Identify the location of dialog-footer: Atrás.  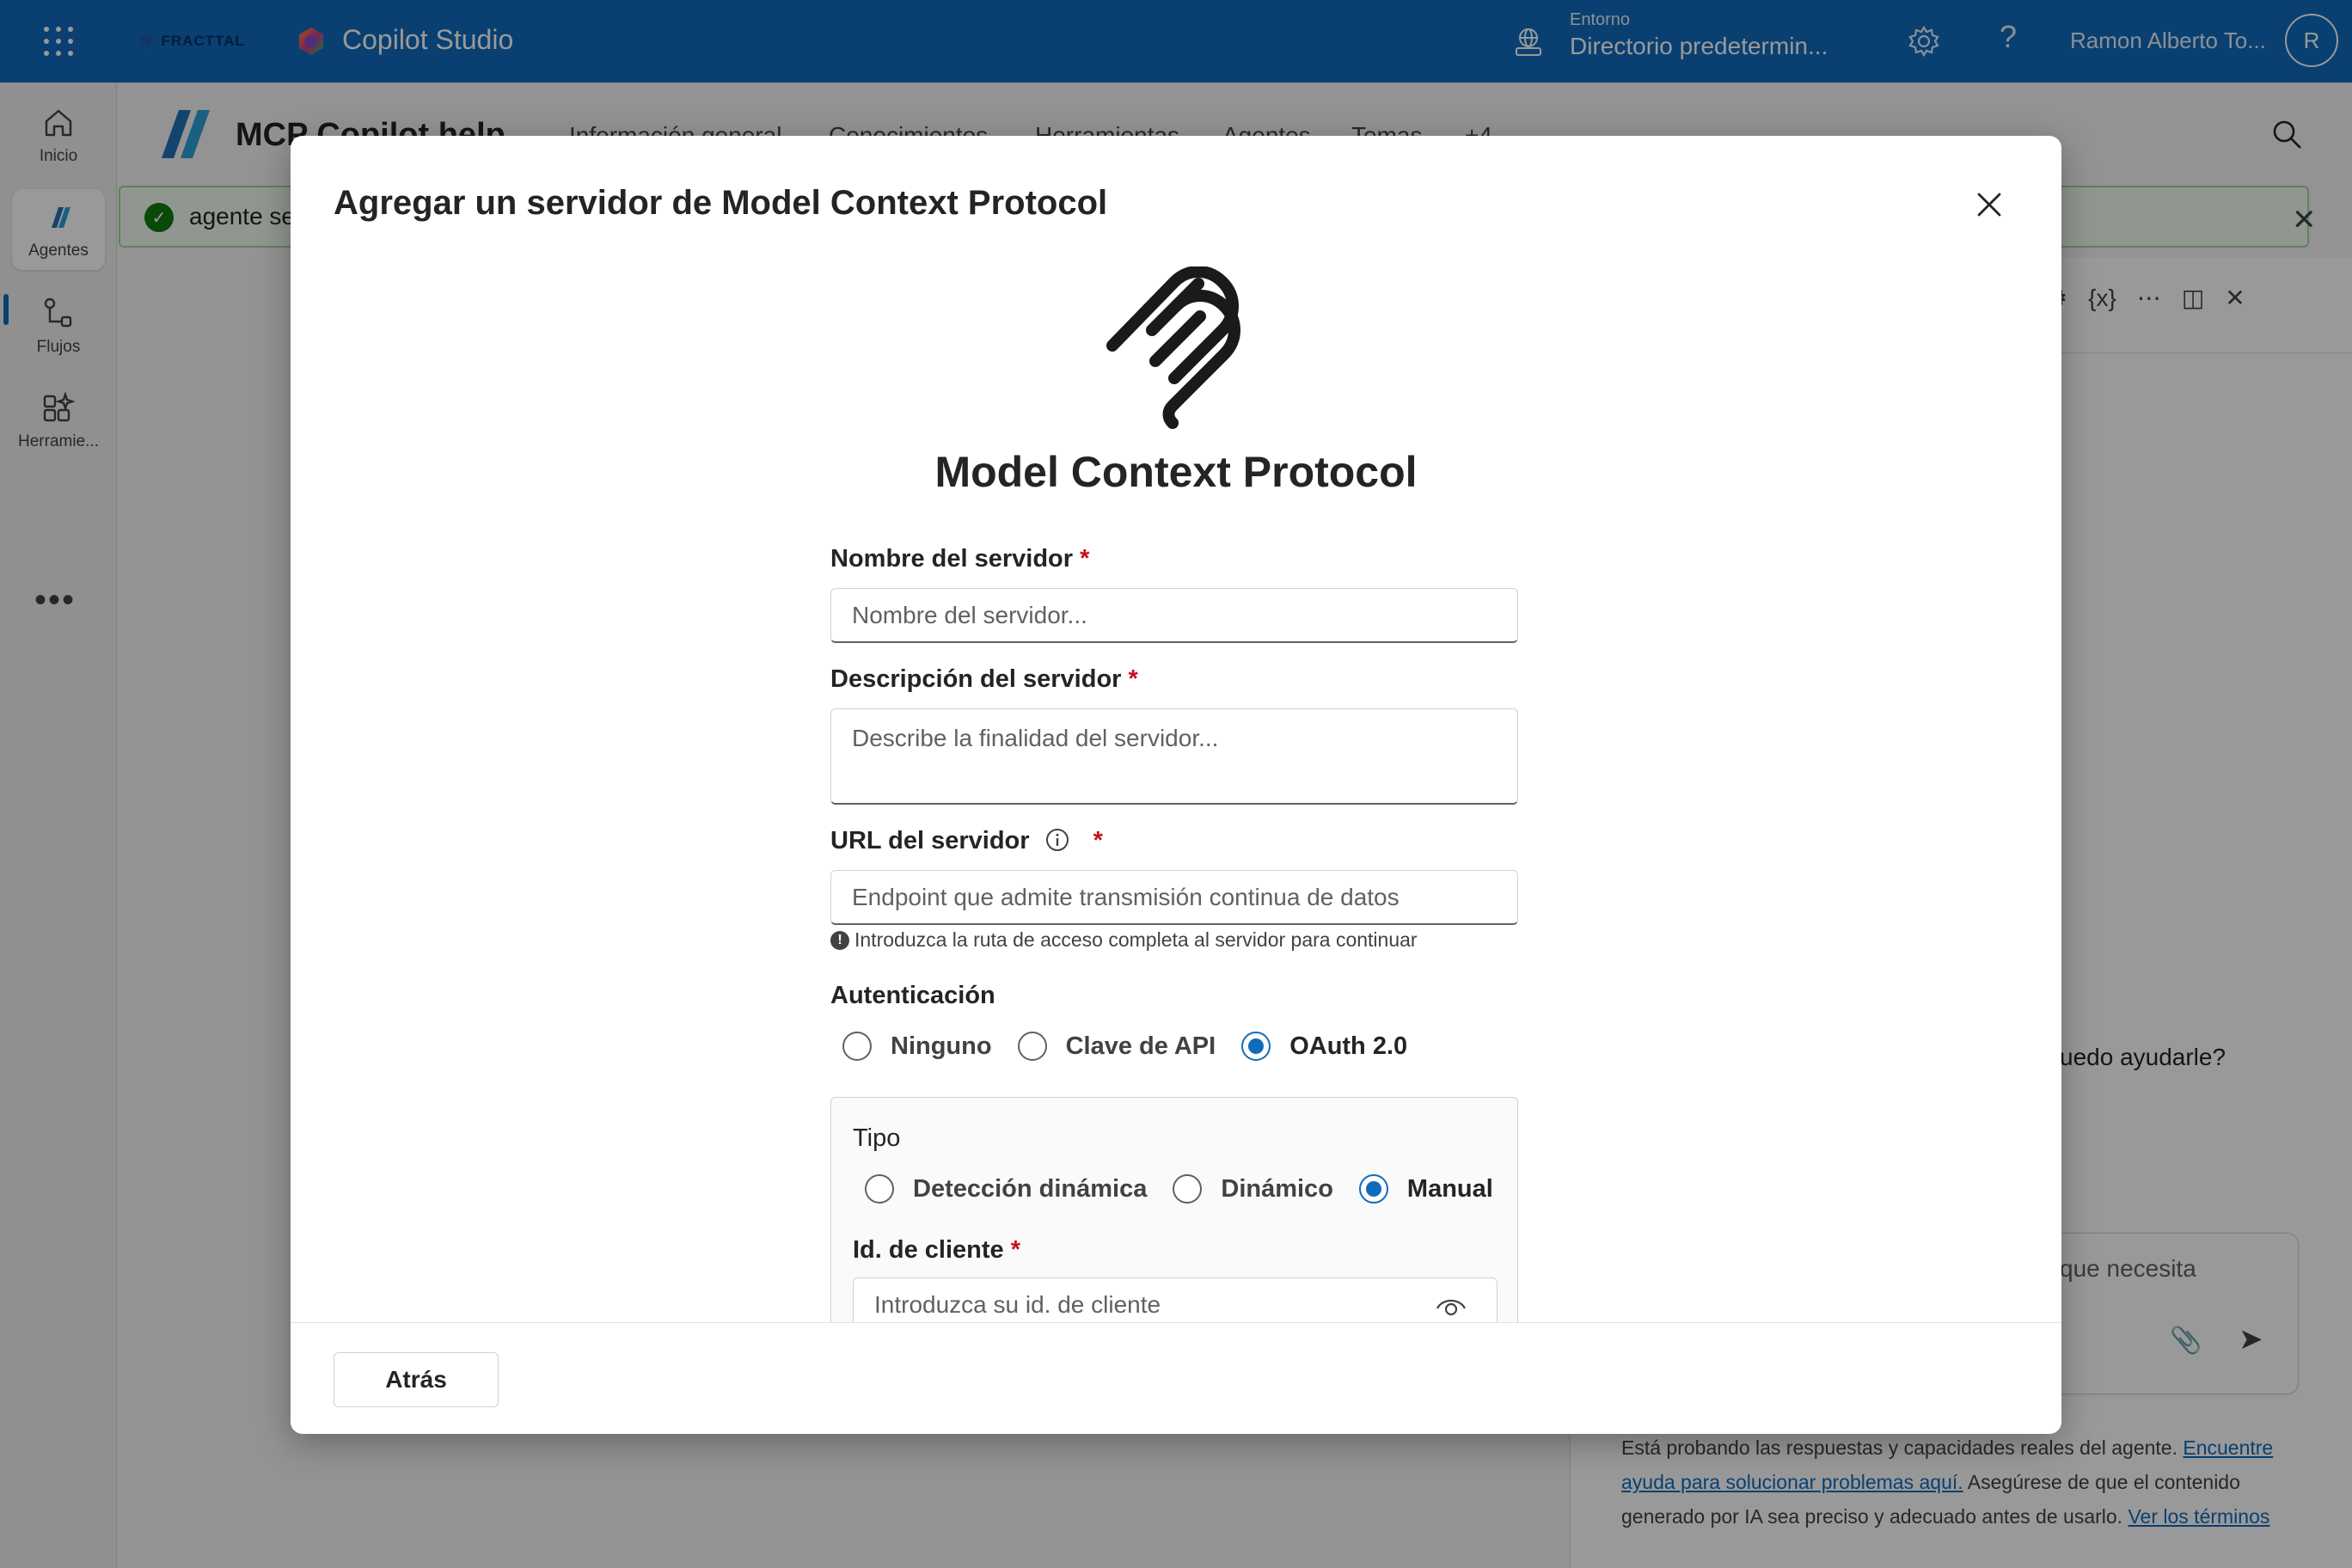
(1176, 1378).